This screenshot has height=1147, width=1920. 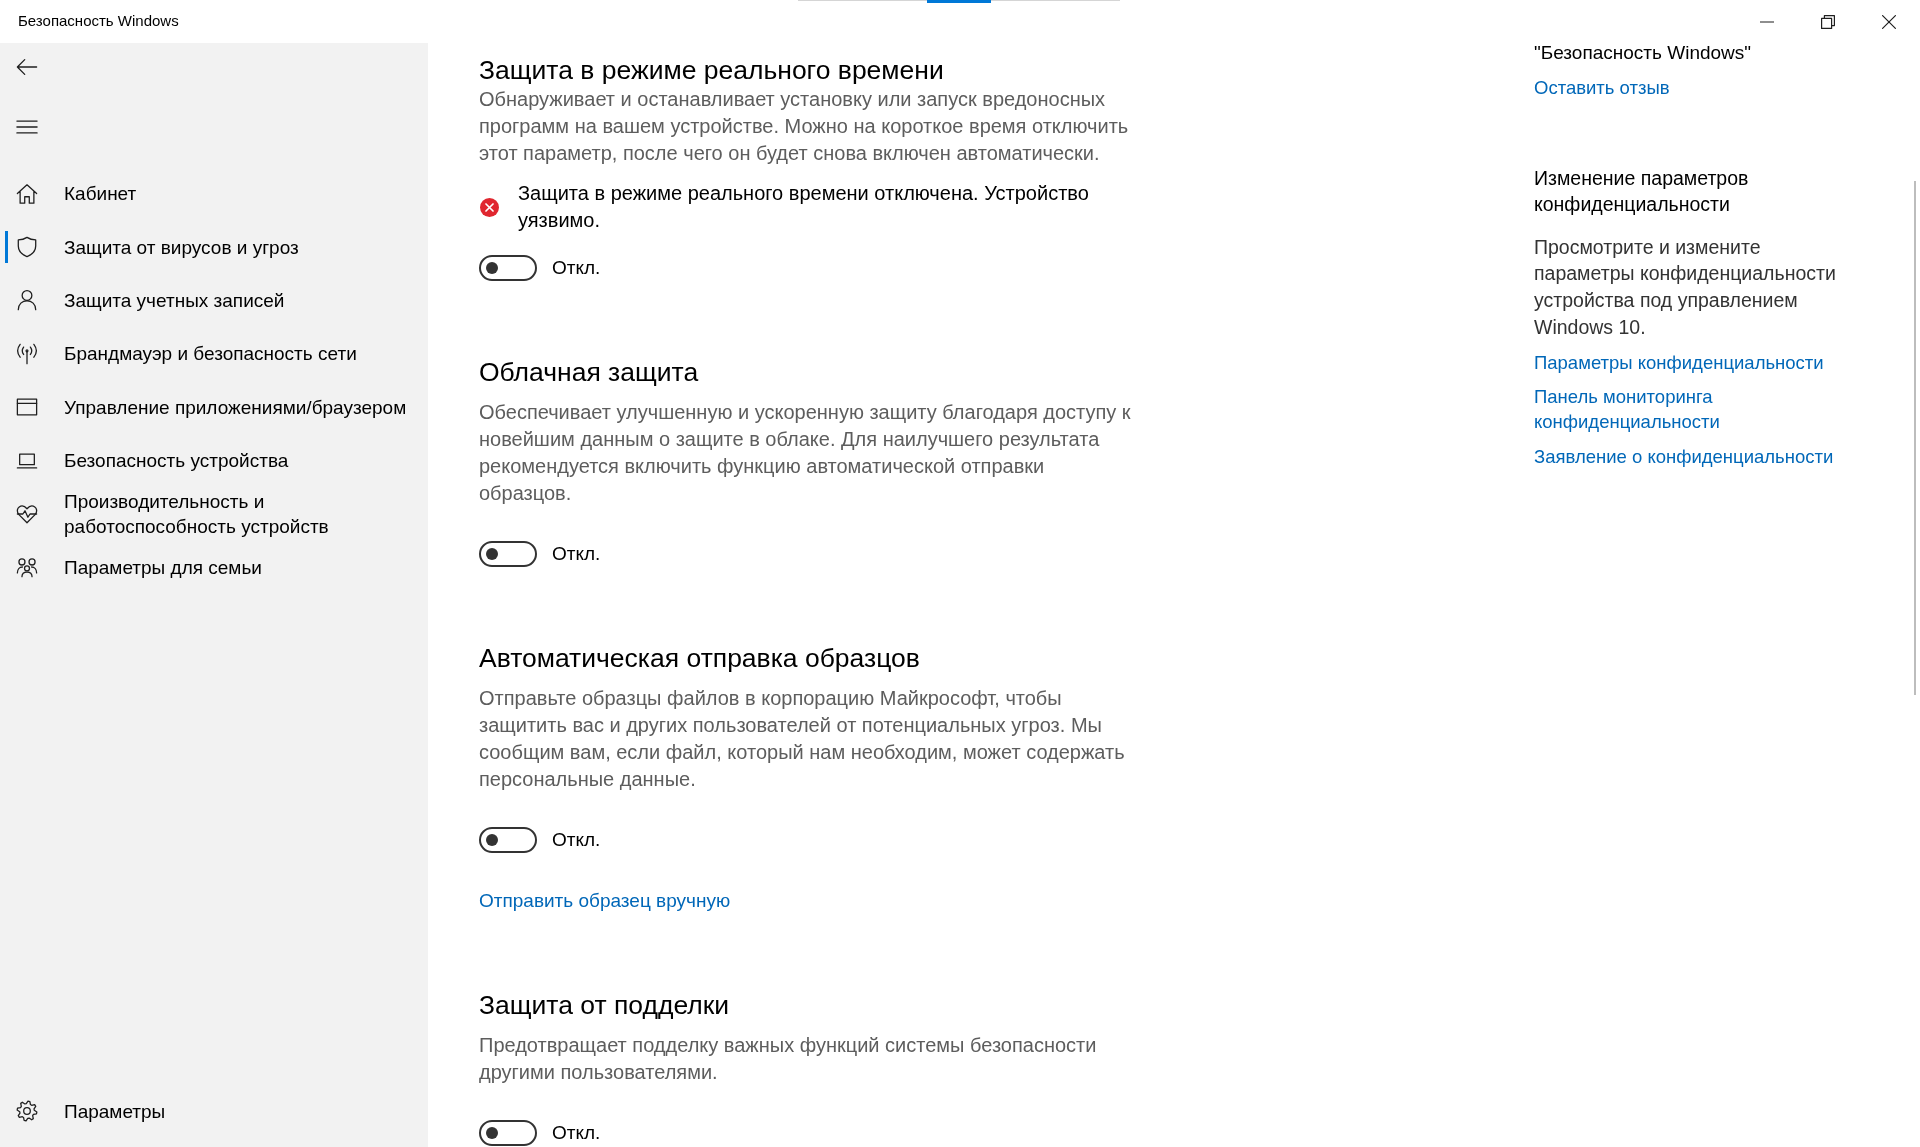 I want to click on section-description: Обеспечивает улучшенную и ускоренную защиту благодаря доступу к новейшим данным о защите в облаке. Для наилучшего результата рекомендуется включить функцию автоматической отправки образцов., so click(x=805, y=453).